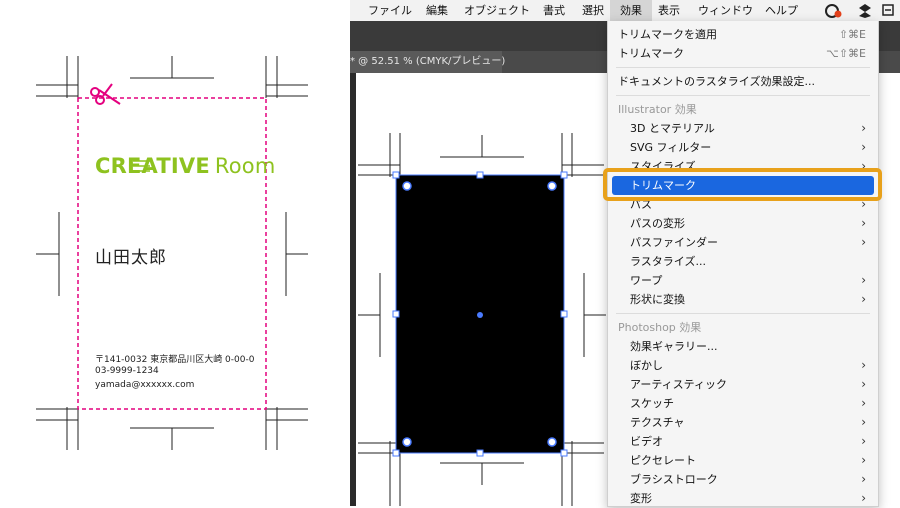 The height and width of the screenshot is (508, 900). Describe the element at coordinates (743, 479) in the screenshot. I see `menu-item-brush-strokes: ブラシストローク ›` at that location.